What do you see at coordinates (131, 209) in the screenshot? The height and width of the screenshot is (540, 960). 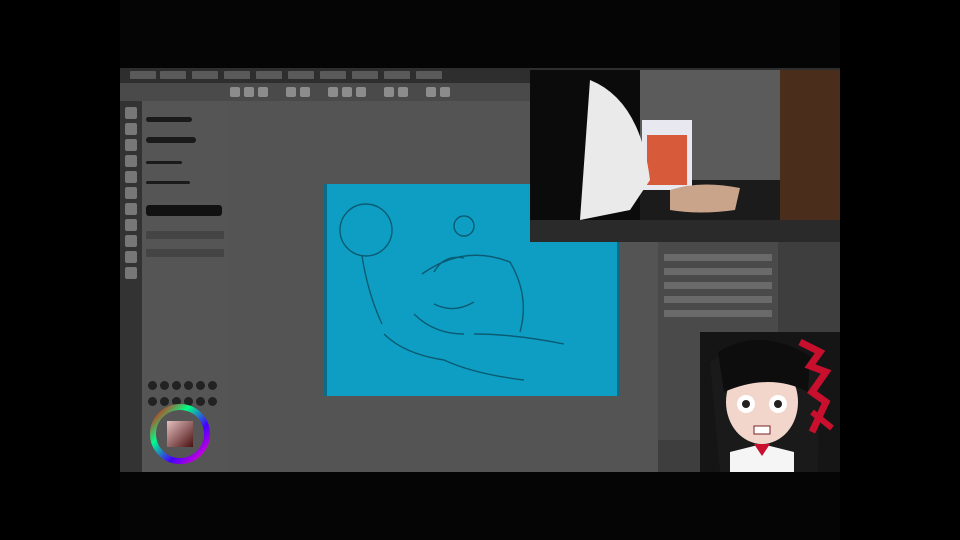 I see `move-tool-icon` at bounding box center [131, 209].